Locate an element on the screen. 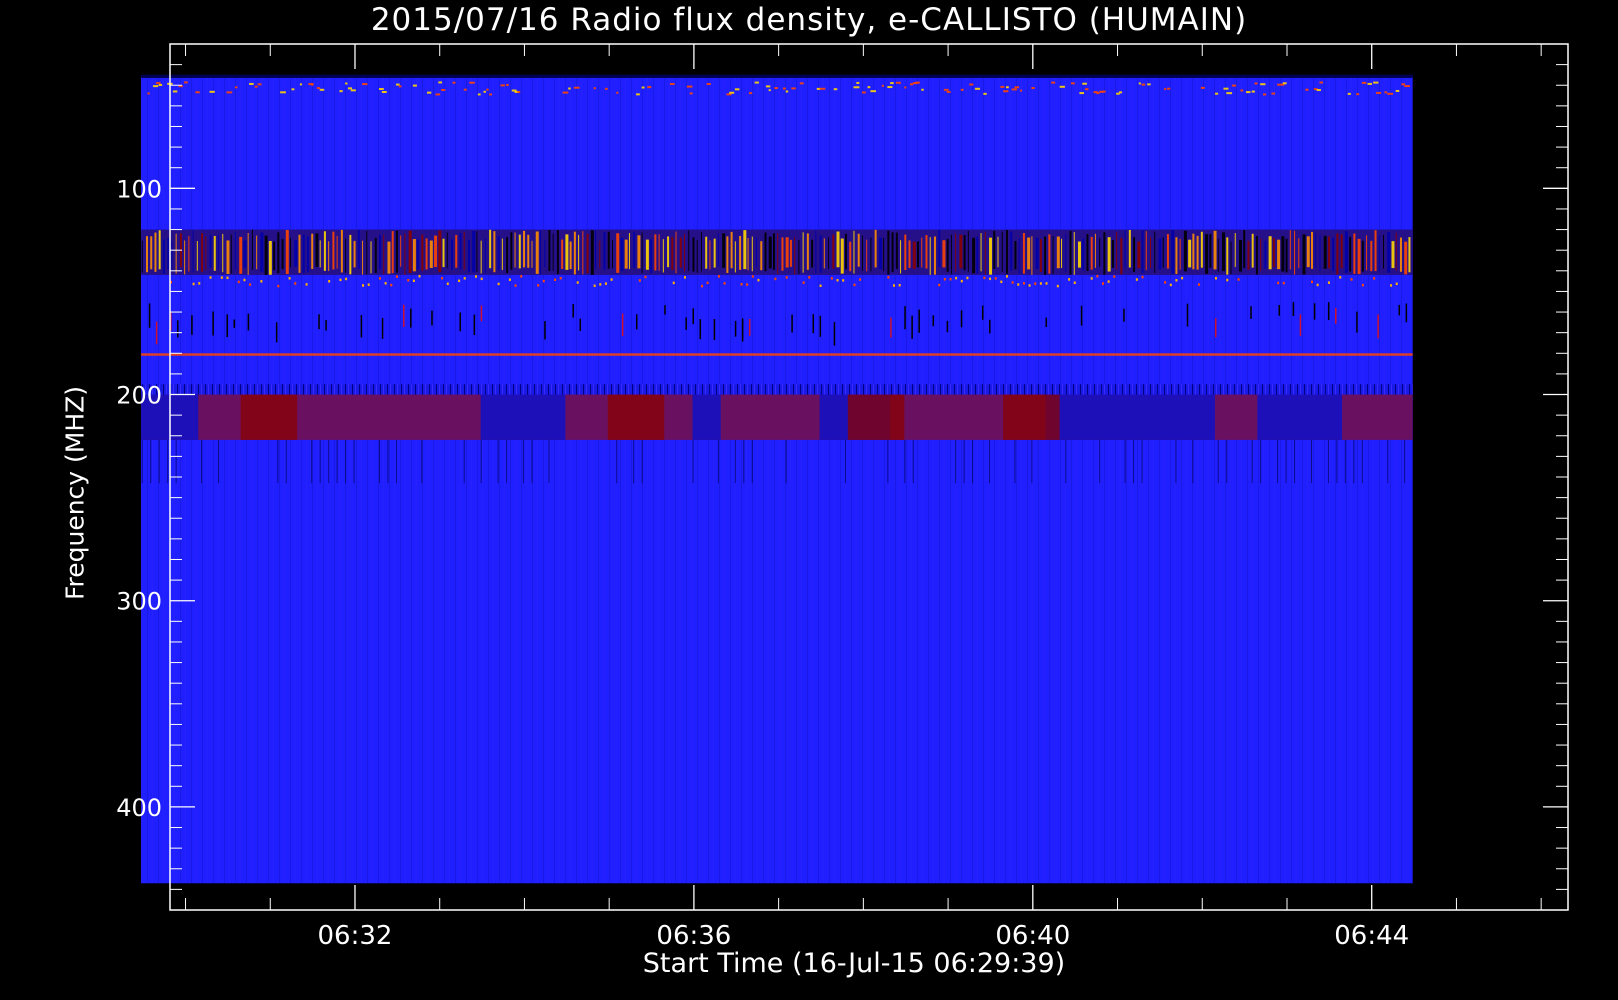 The width and height of the screenshot is (1618, 1000). feature-band is located at coordinates (777, 417).